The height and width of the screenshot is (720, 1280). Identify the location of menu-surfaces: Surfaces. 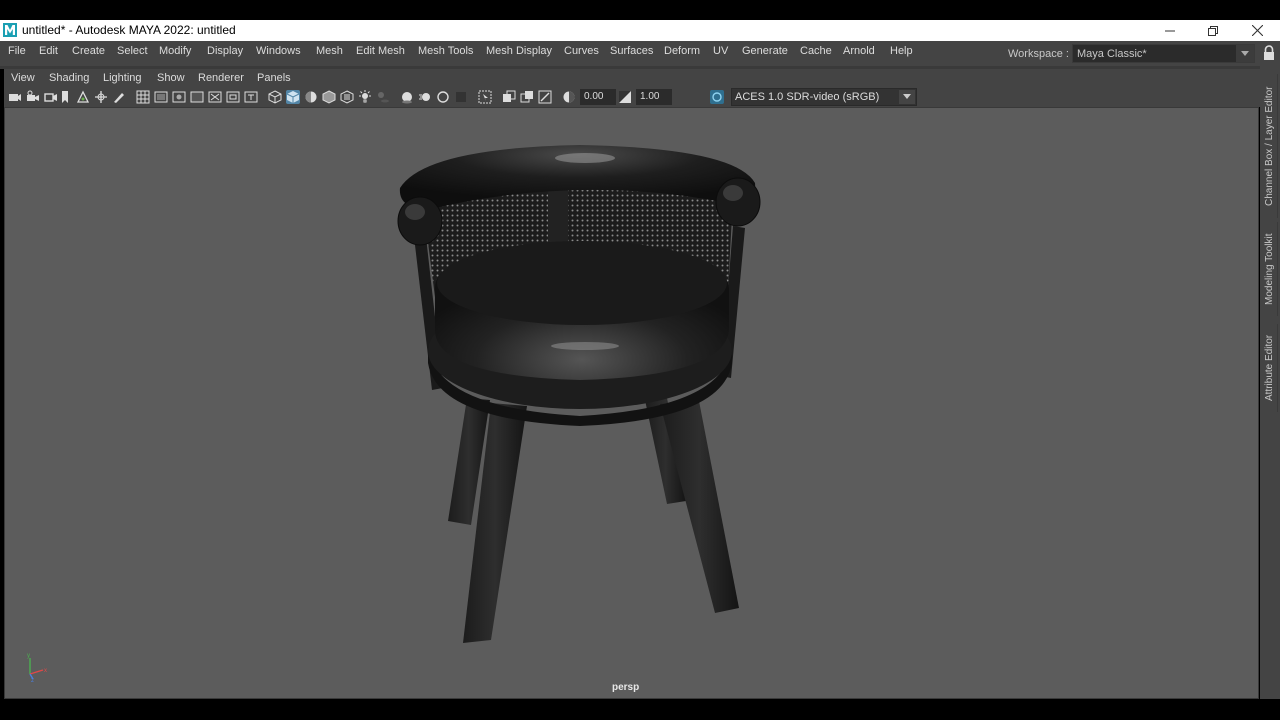
(631, 51).